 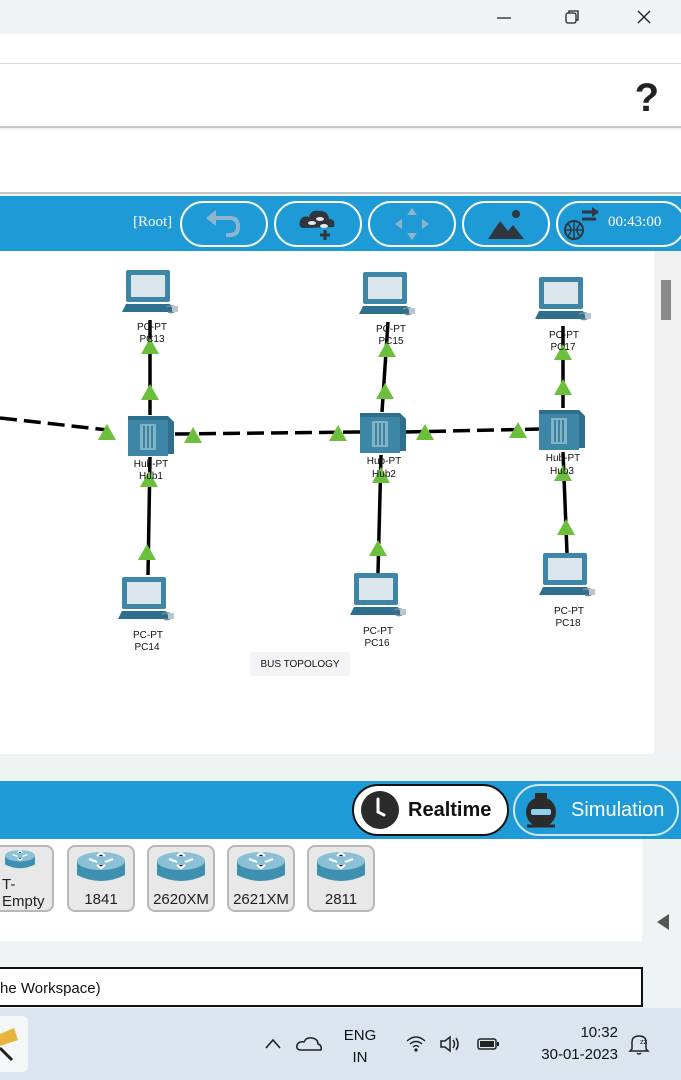 I want to click on pc17-name-label: PC17, so click(x=562, y=347).